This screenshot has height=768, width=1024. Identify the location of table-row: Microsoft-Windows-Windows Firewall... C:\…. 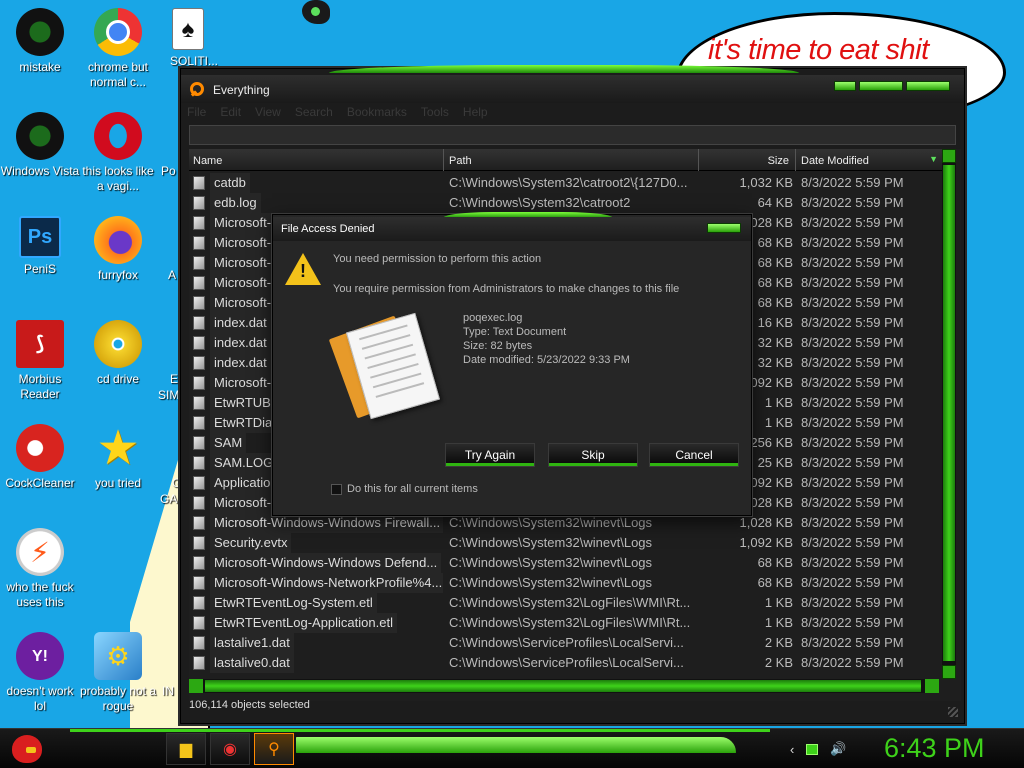
(566, 523).